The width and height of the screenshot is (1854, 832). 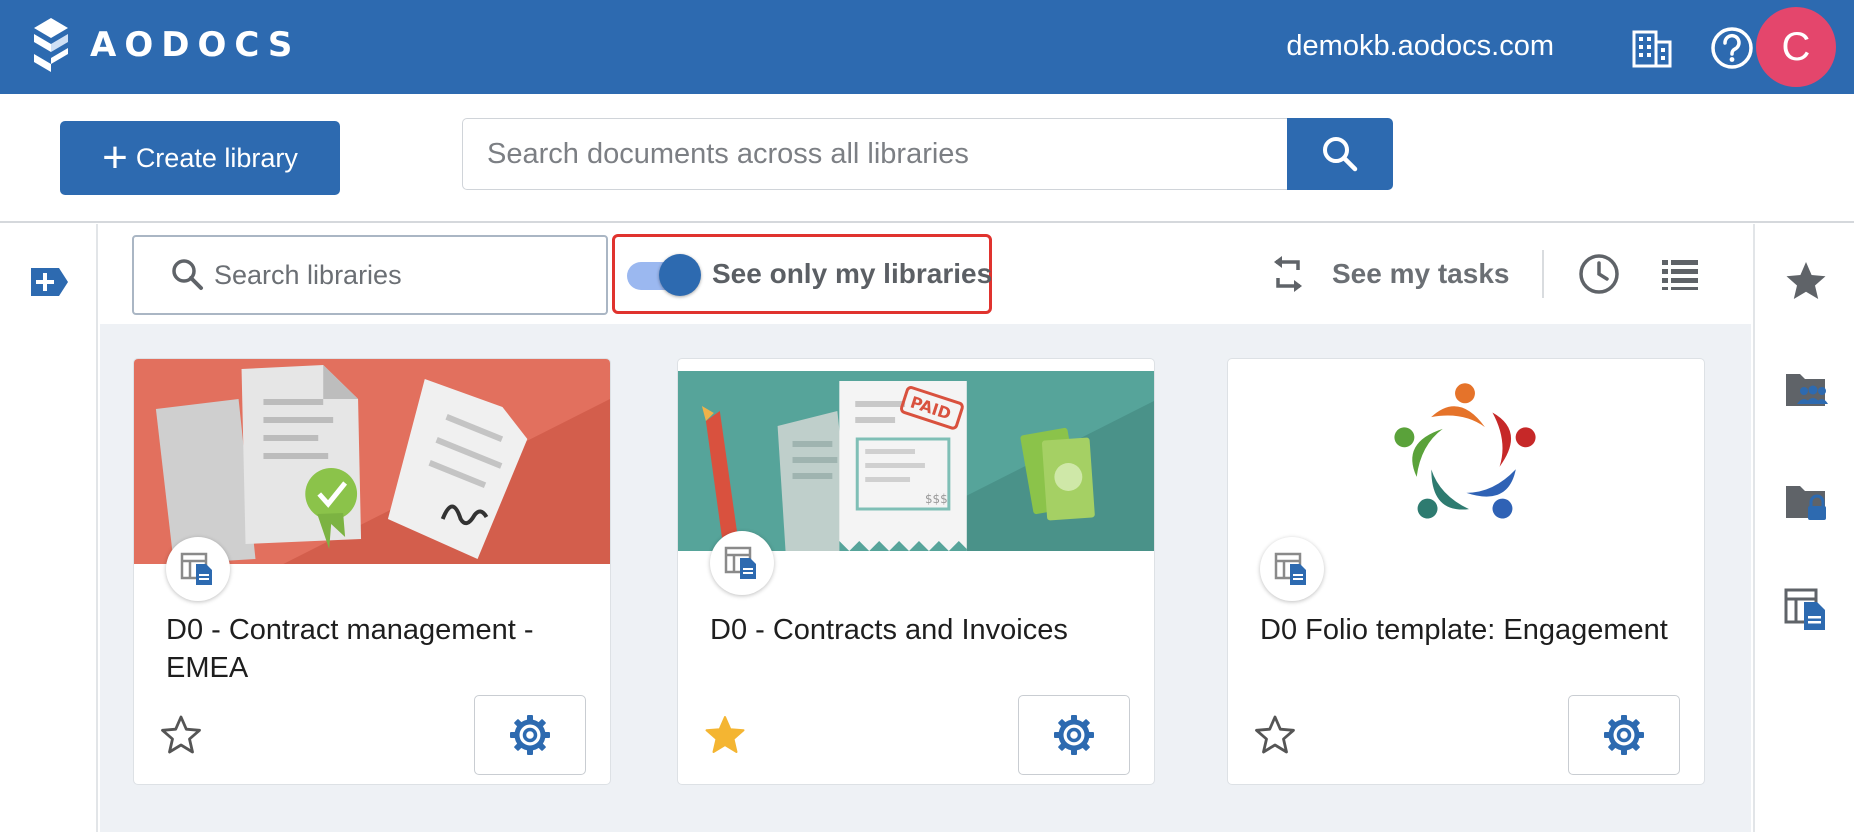 I want to click on locked-folder-icon, so click(x=1806, y=501).